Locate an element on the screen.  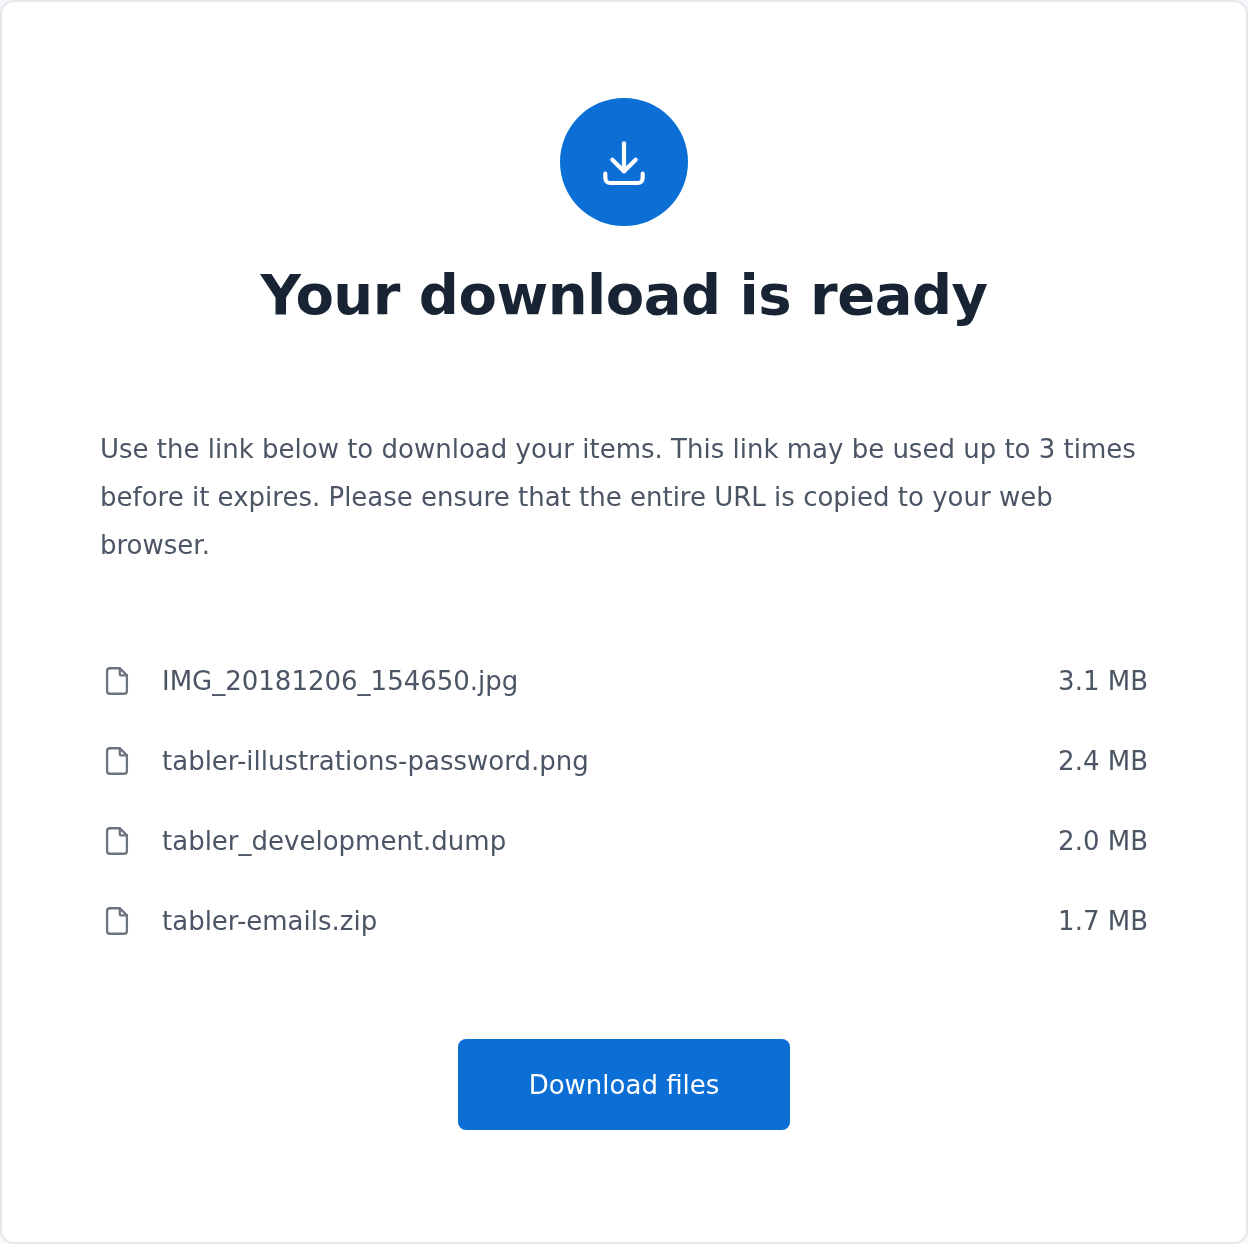
file-name: tabler_development.dump is located at coordinates (335, 841).